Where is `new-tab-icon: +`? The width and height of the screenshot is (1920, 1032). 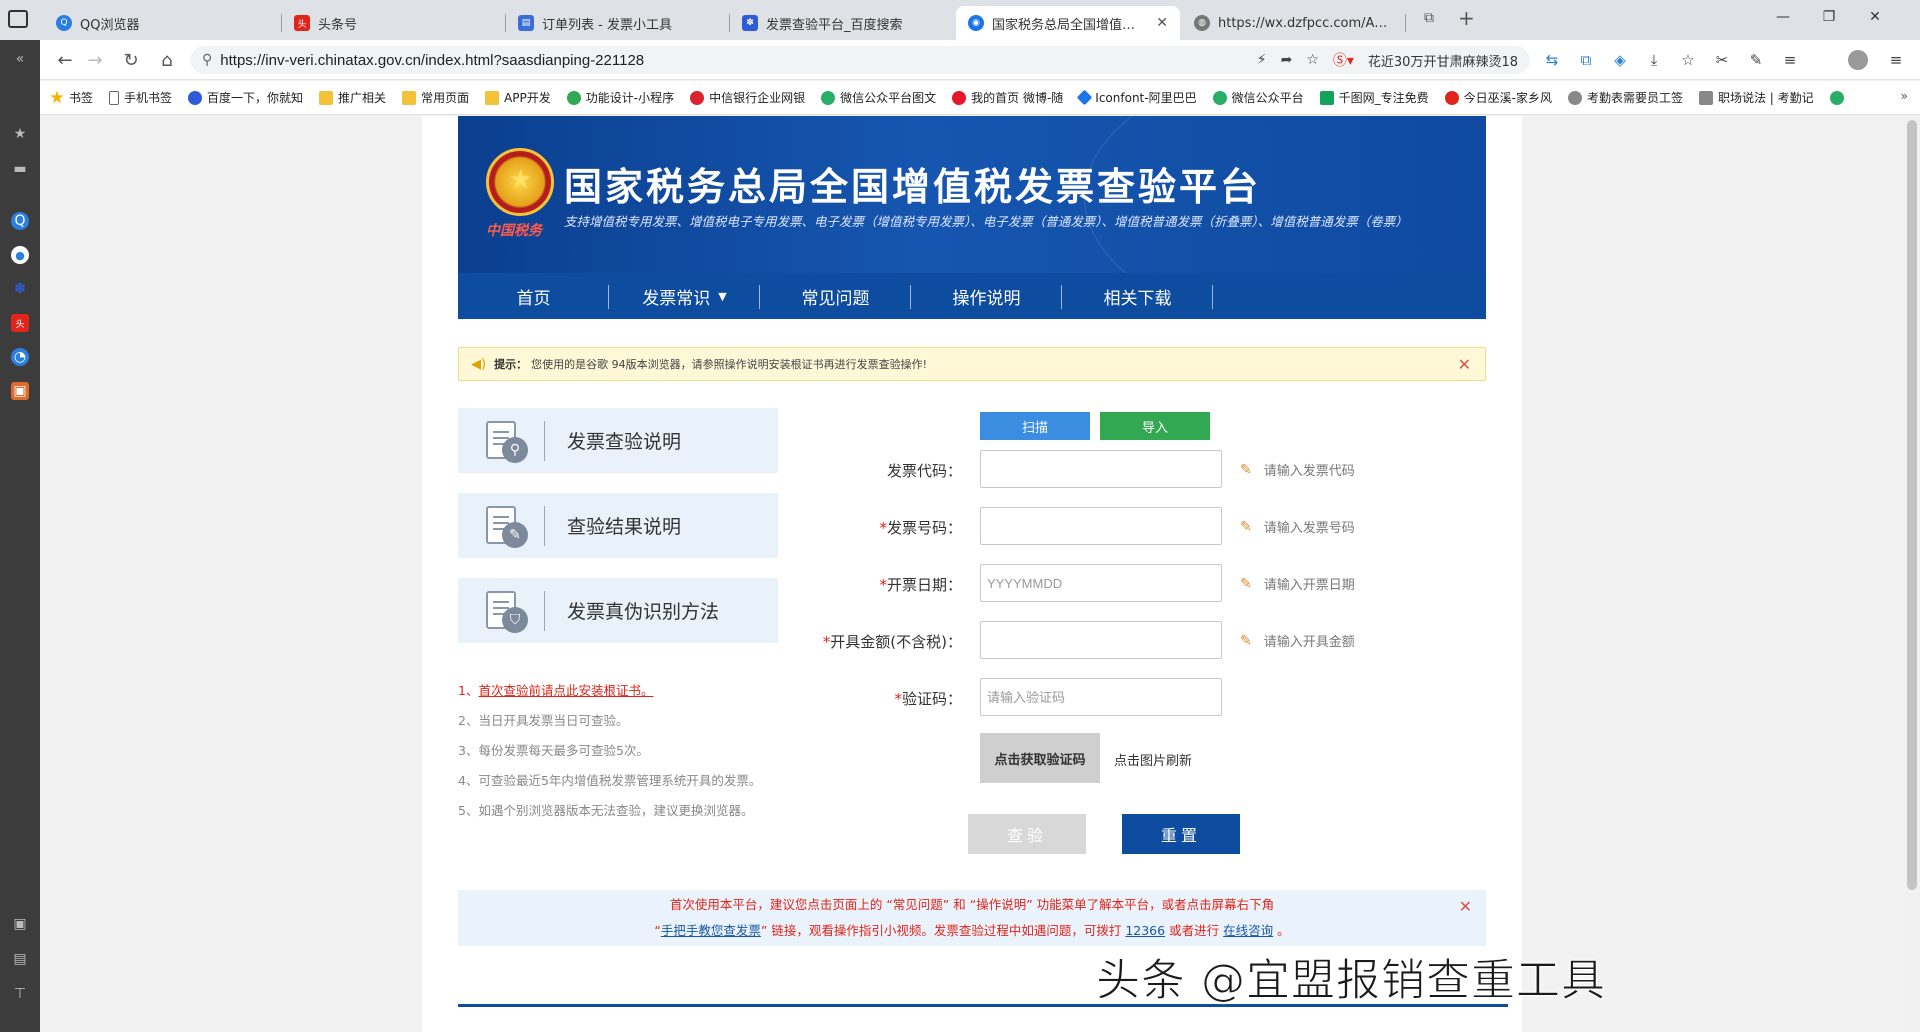
new-tab-icon: + is located at coordinates (1466, 18).